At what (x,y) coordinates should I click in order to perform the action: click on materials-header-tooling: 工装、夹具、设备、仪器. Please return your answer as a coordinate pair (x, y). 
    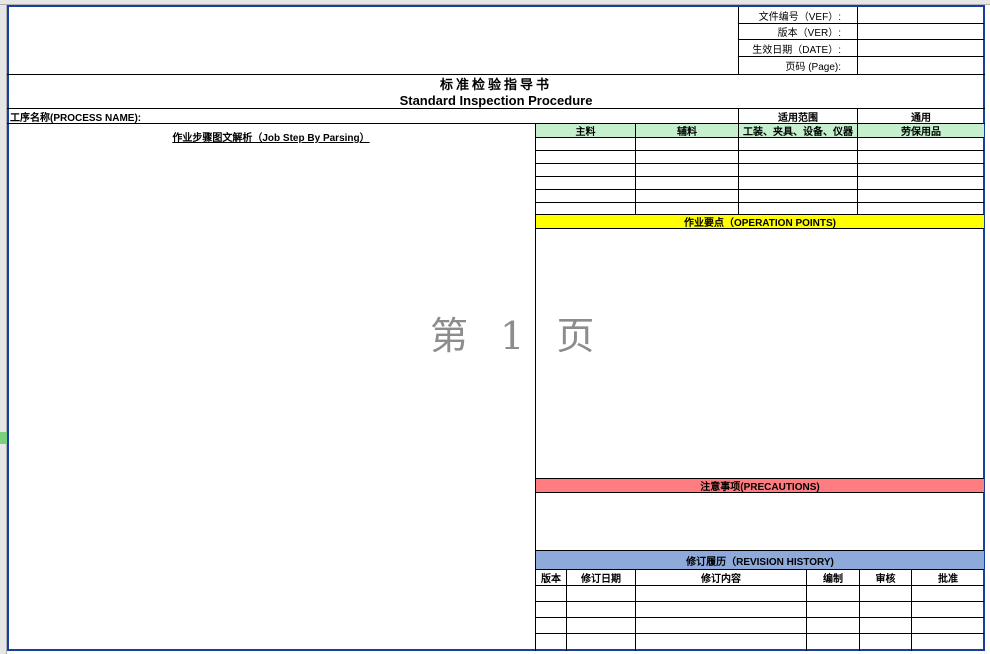
    Looking at the image, I should click on (798, 132).